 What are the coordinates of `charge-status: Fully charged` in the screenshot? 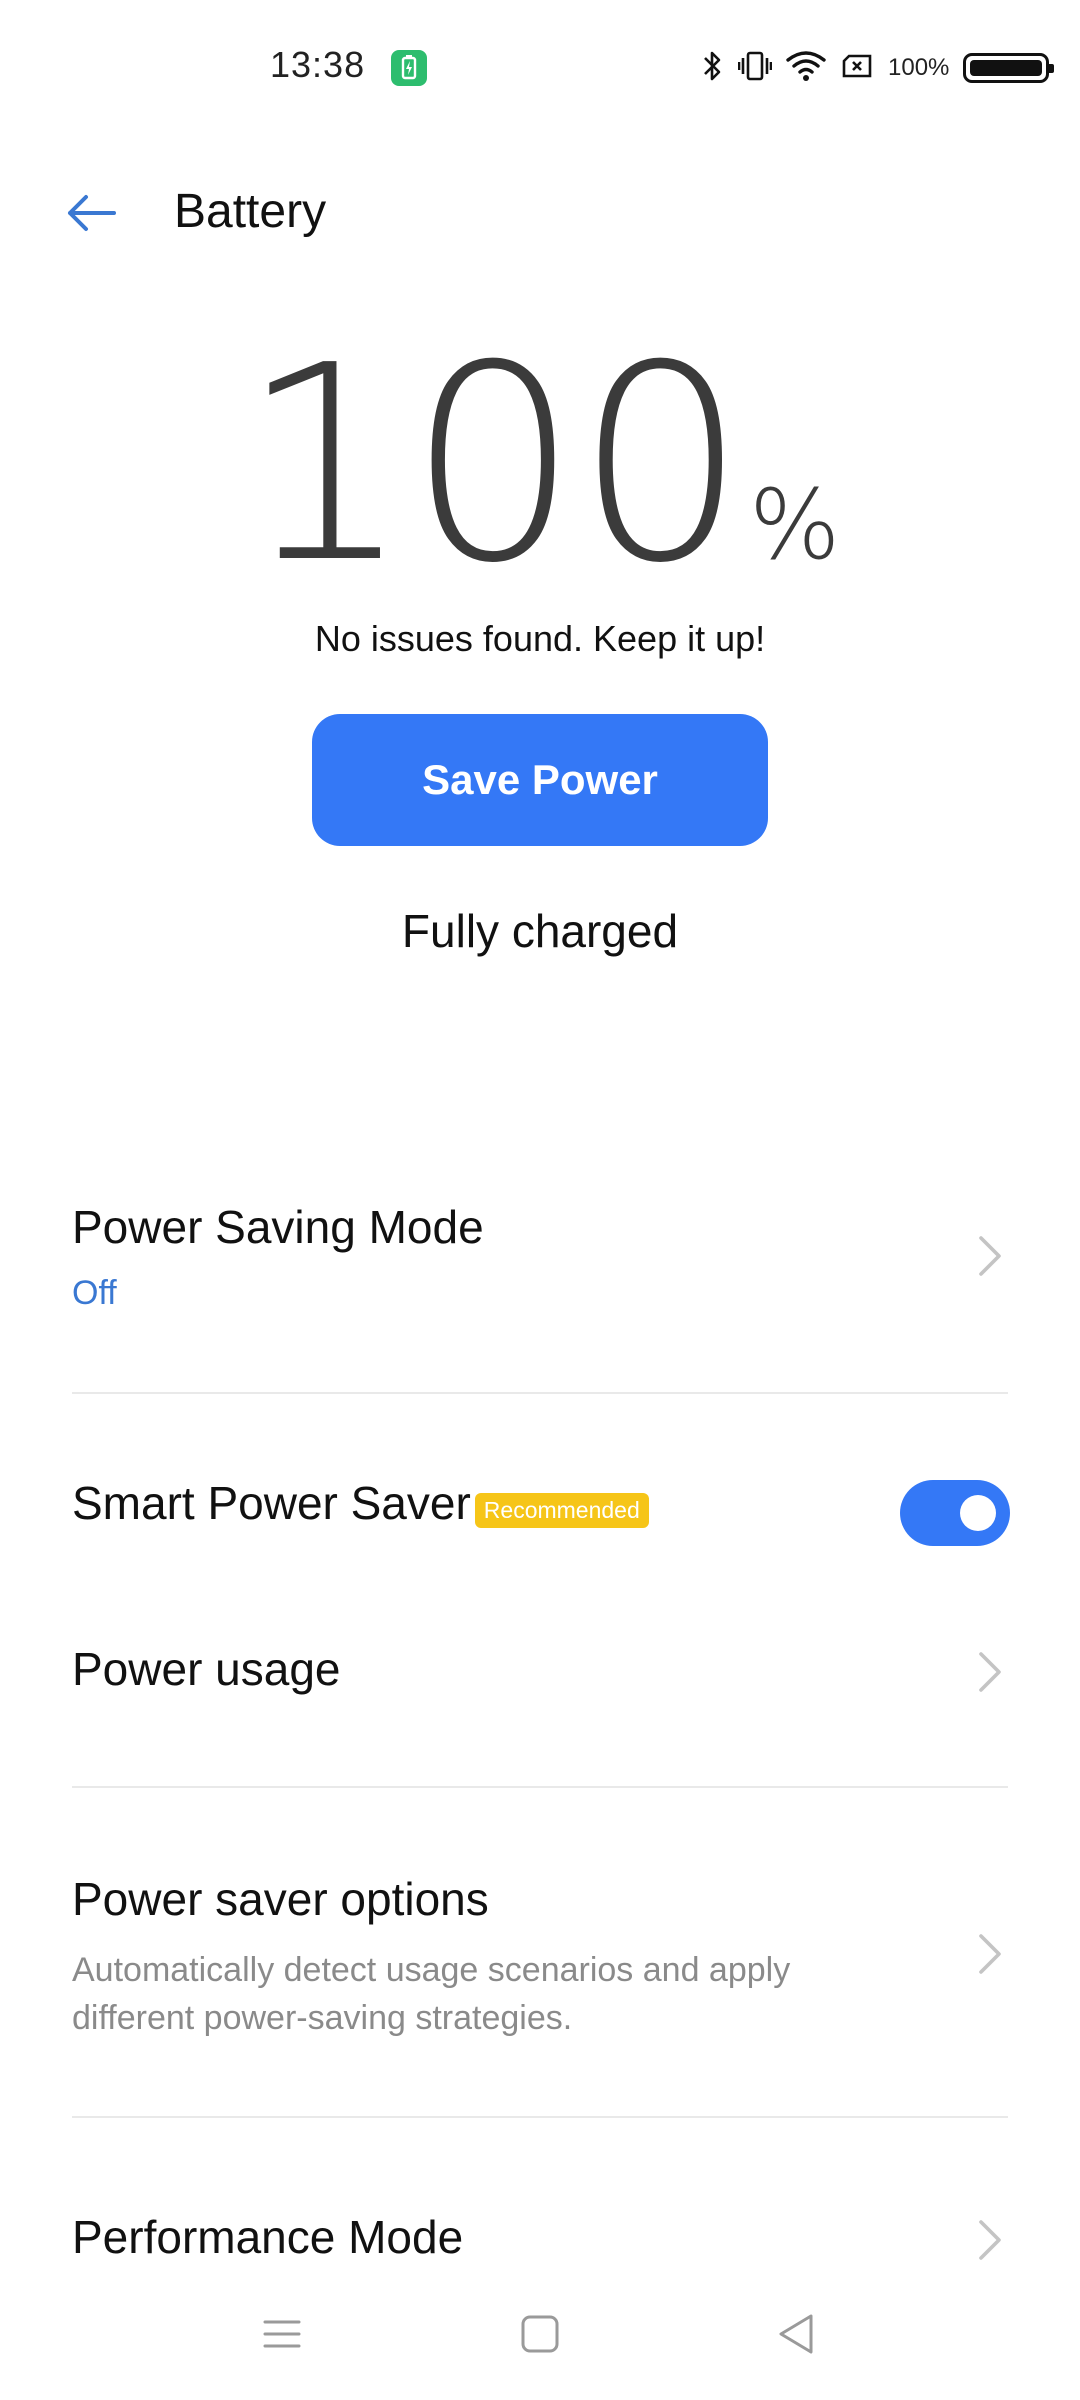 It's located at (540, 931).